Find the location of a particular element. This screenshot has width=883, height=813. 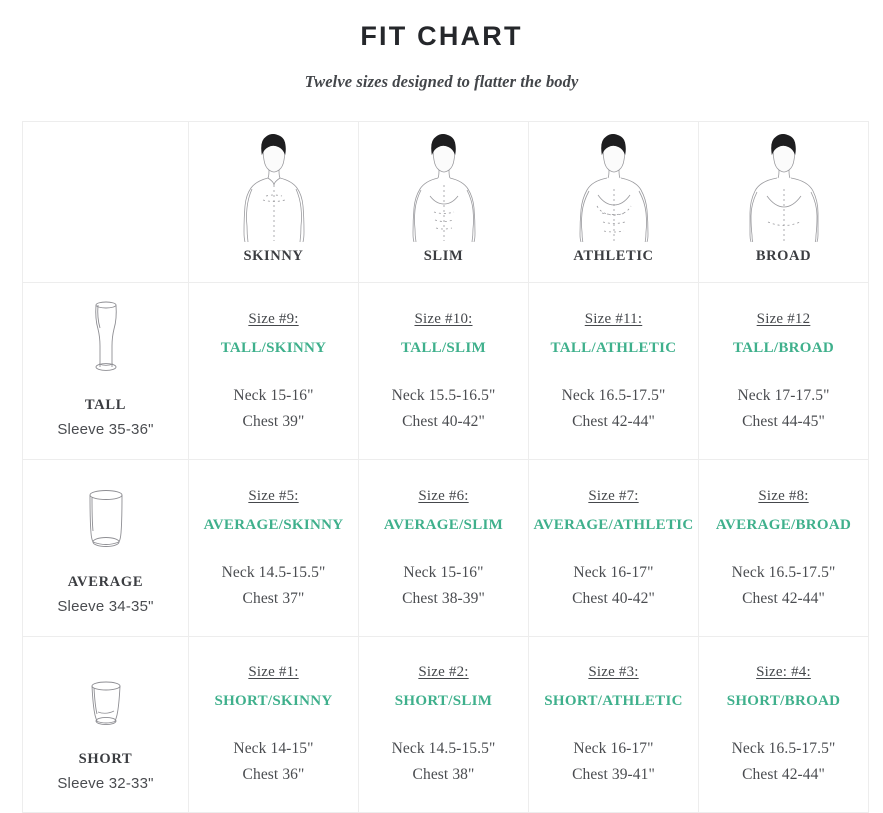

neck-measurement: Neck 17-17.5" is located at coordinates (783, 395).